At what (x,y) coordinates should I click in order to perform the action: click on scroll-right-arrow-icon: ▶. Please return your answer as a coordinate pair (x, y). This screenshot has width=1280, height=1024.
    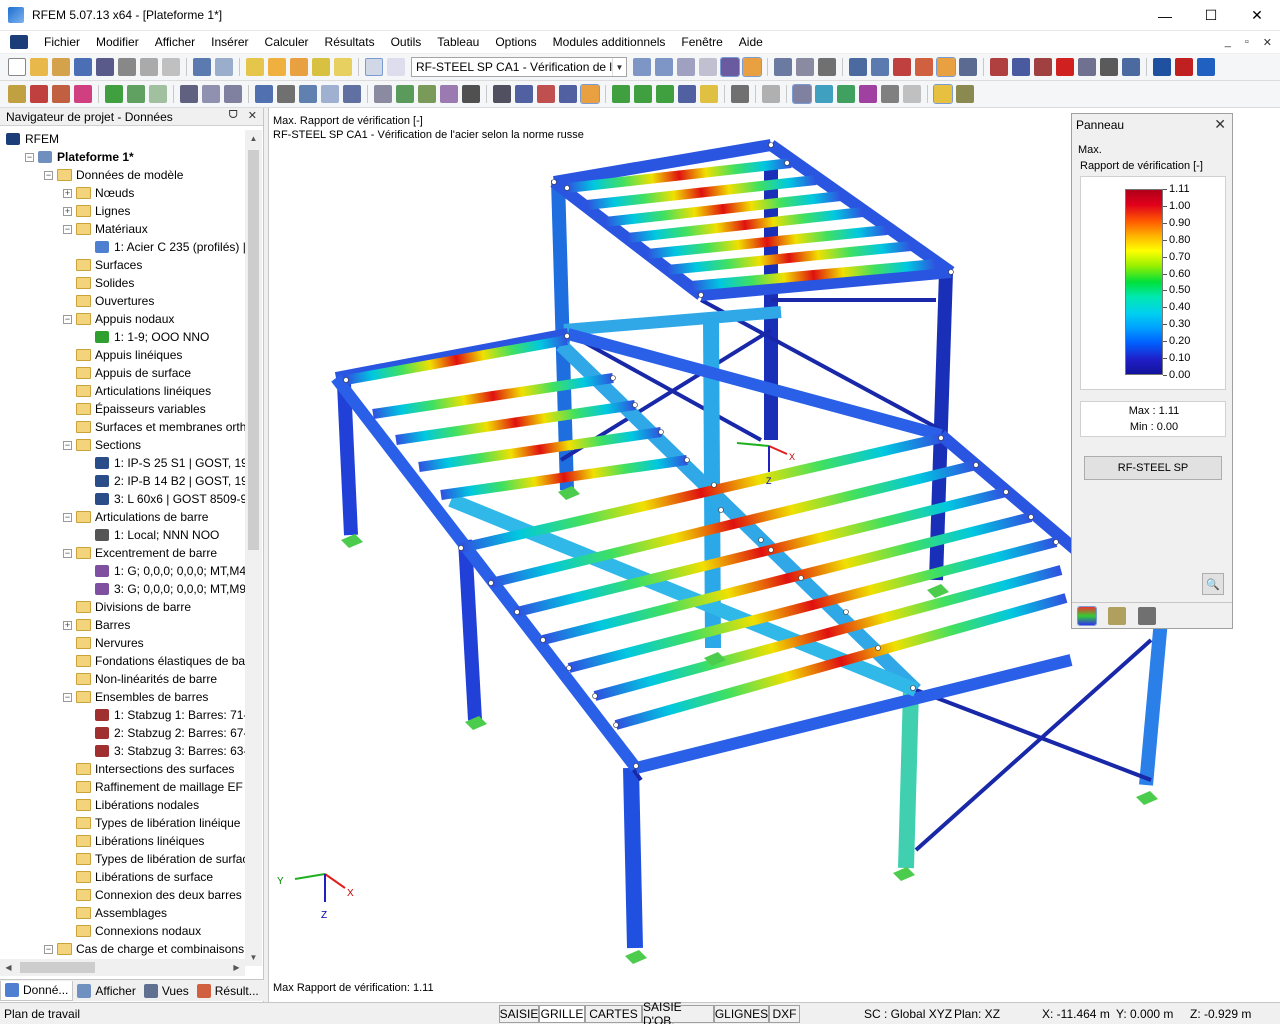
    Looking at the image, I should click on (236, 967).